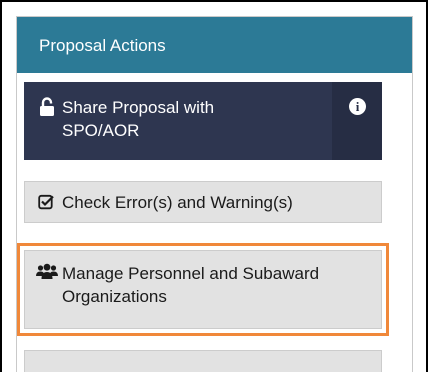  What do you see at coordinates (177, 202) in the screenshot?
I see `check-errors-label: Check Error(s) and Warning(s)` at bounding box center [177, 202].